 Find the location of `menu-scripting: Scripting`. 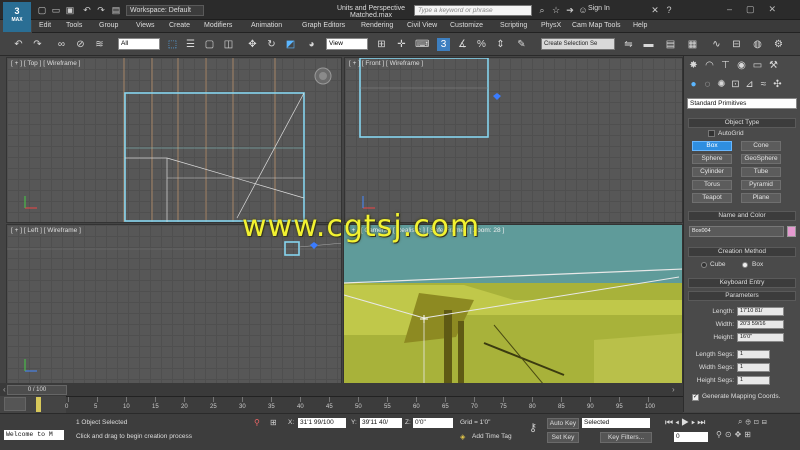

menu-scripting: Scripting is located at coordinates (513, 25).